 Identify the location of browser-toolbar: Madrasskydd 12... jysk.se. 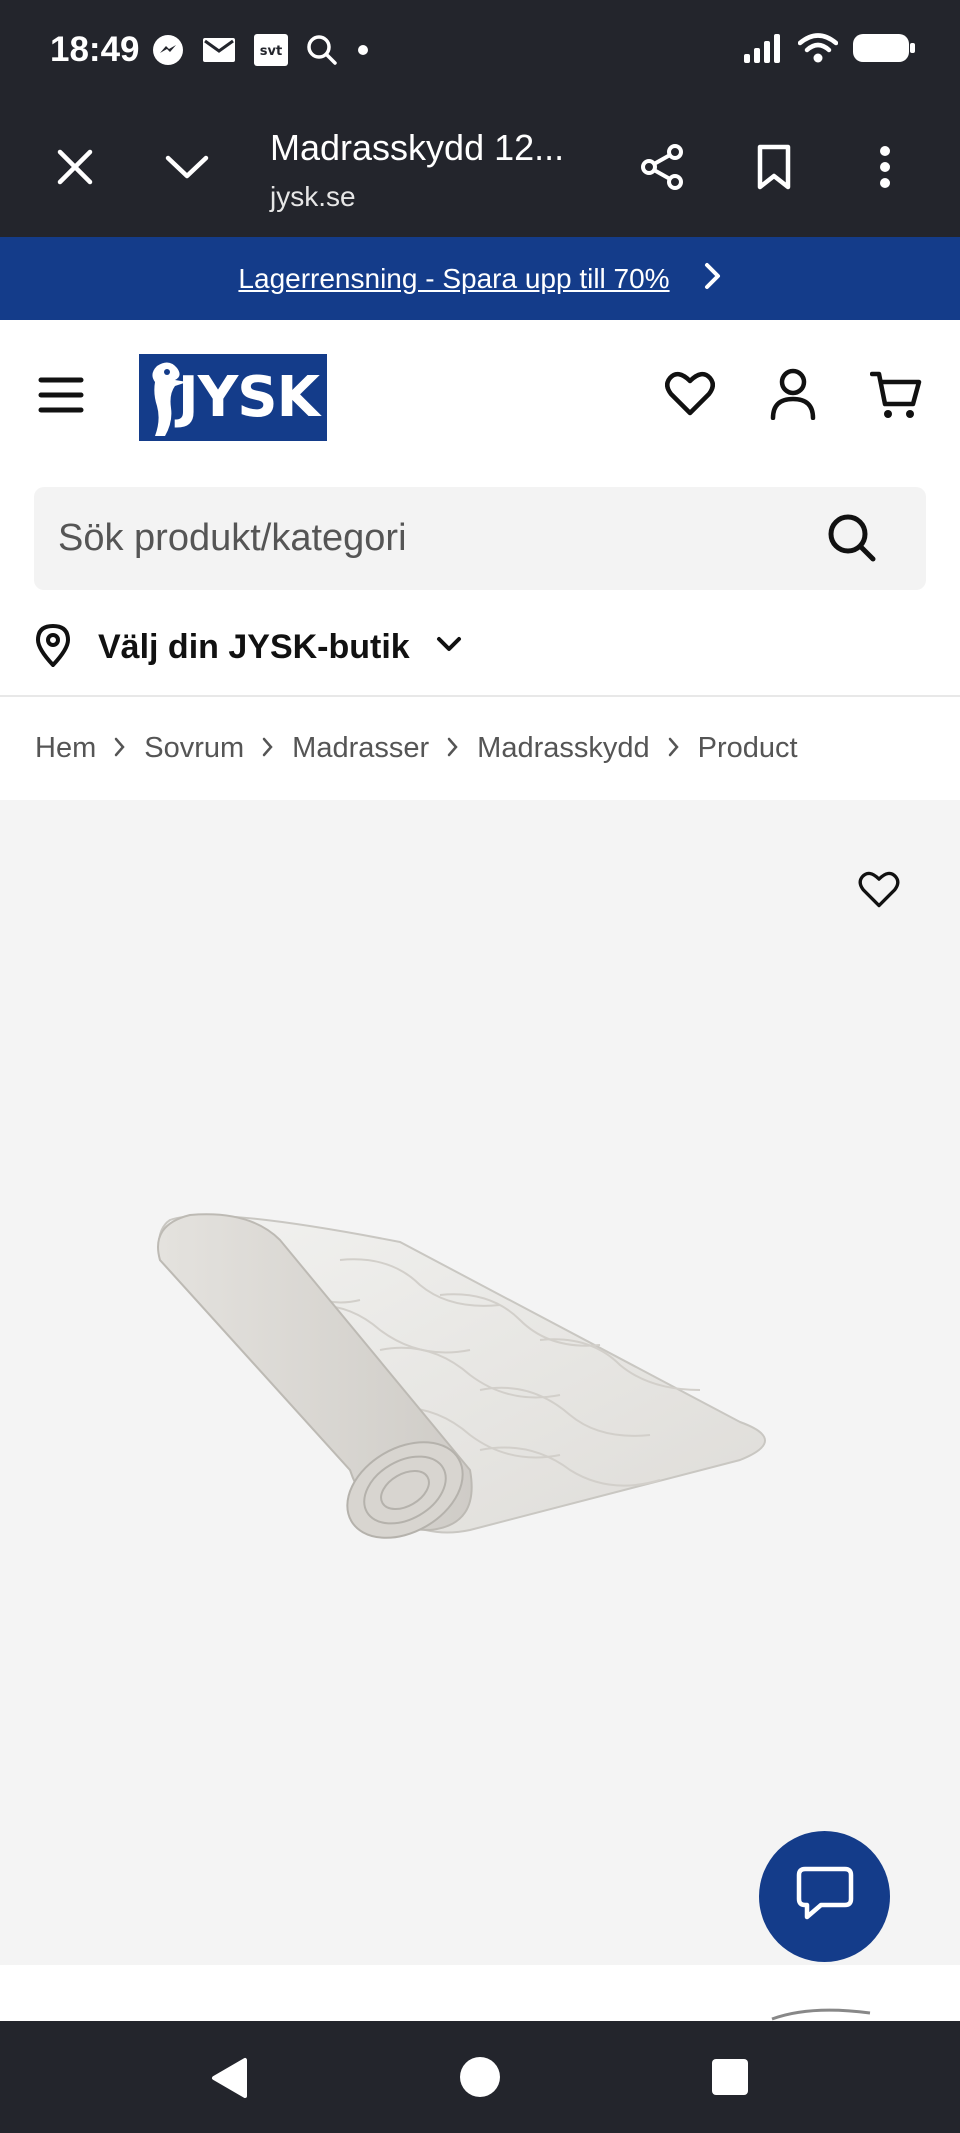
(480, 171).